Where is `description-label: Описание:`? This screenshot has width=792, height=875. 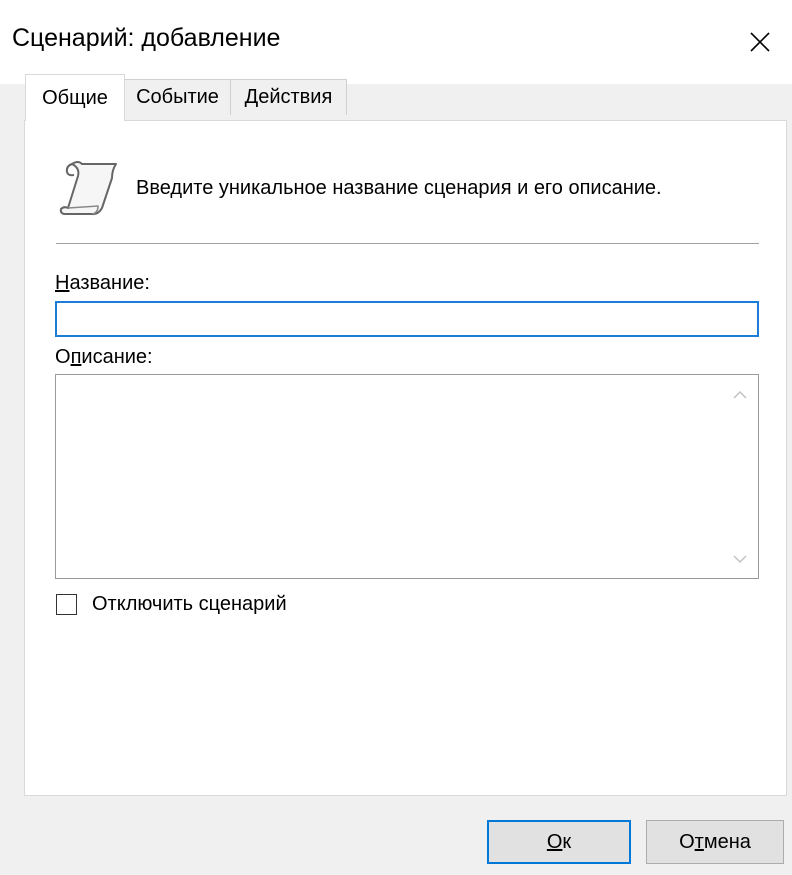
description-label: Описание: is located at coordinates (104, 357).